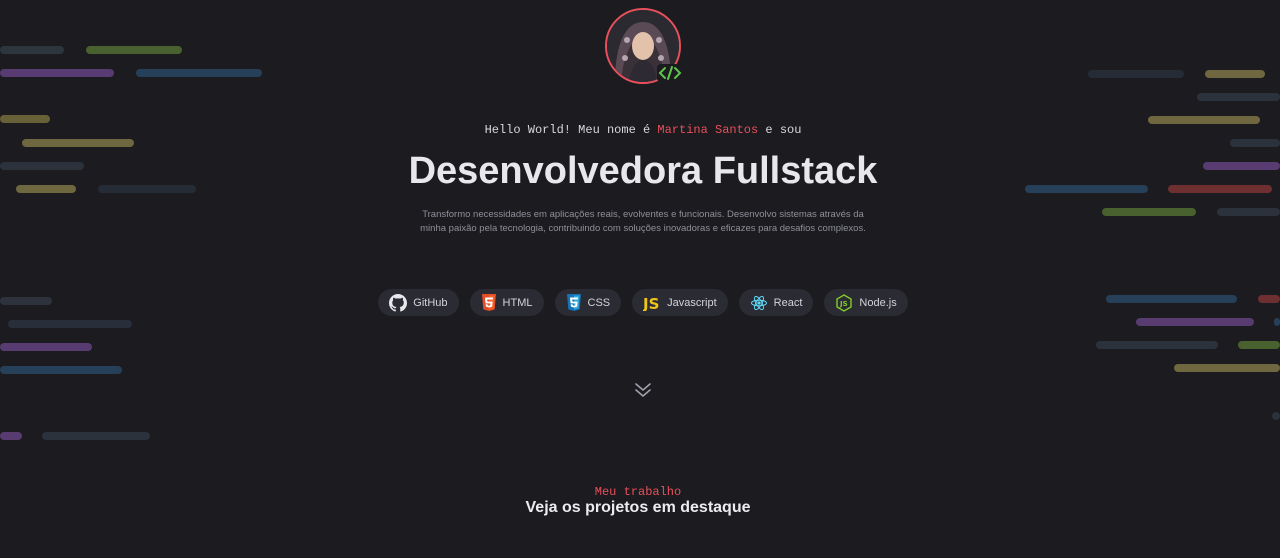 The height and width of the screenshot is (558, 1280). I want to click on css3-icon, so click(574, 302).